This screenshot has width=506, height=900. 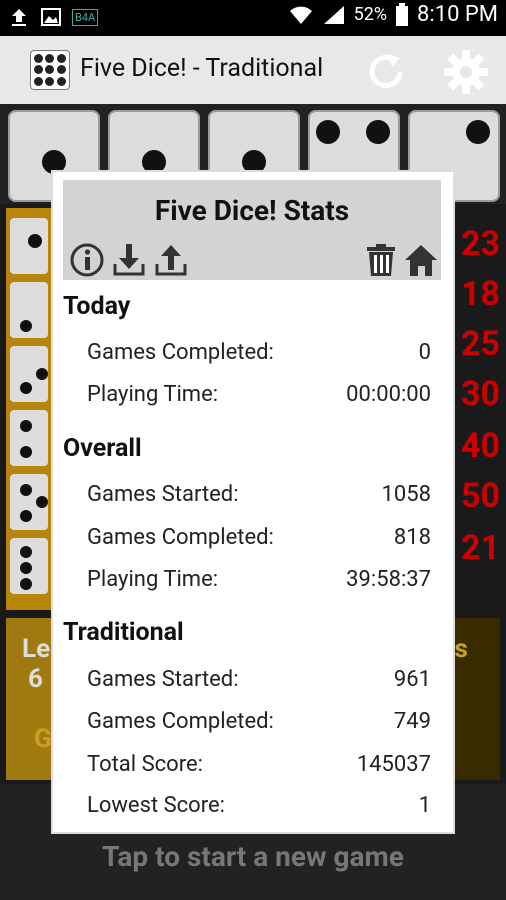 What do you see at coordinates (424, 352) in the screenshot?
I see `stat-value: 0` at bounding box center [424, 352].